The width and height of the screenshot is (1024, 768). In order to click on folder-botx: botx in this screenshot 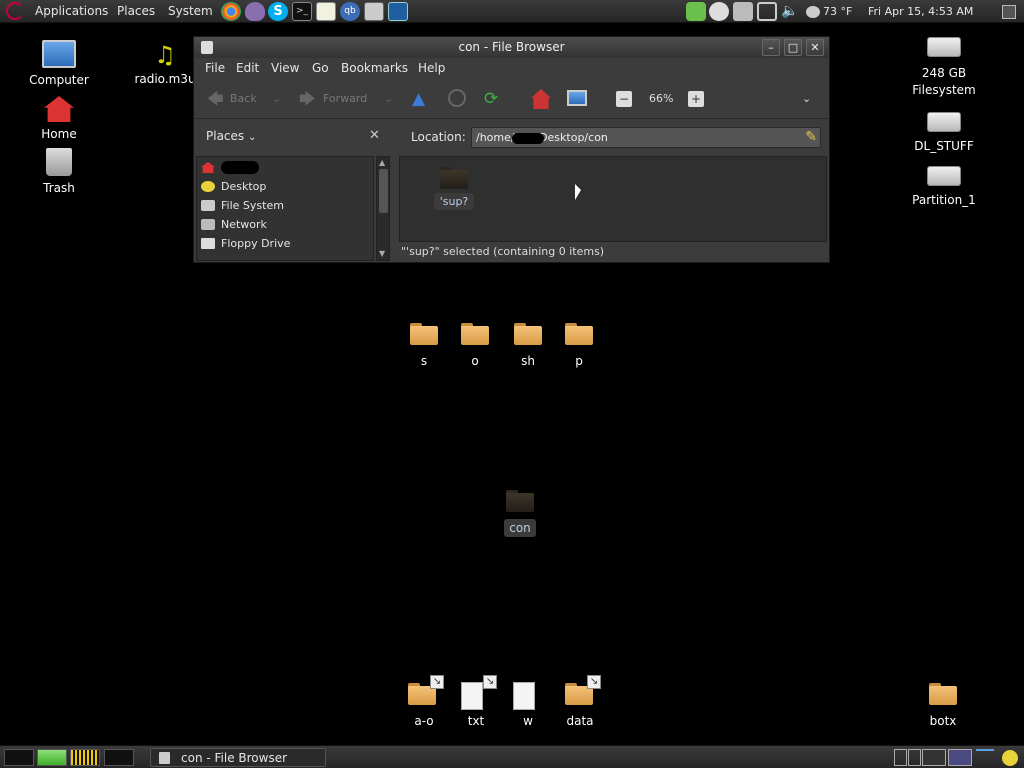, I will do `click(943, 707)`.